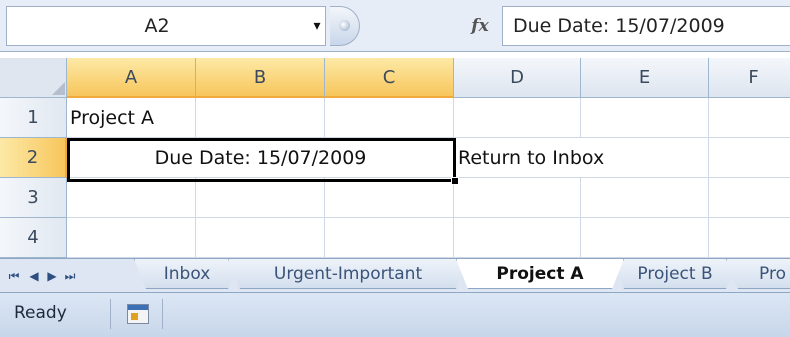 This screenshot has height=337, width=790. Describe the element at coordinates (749, 78) in the screenshot. I see `column-header-f: F` at that location.